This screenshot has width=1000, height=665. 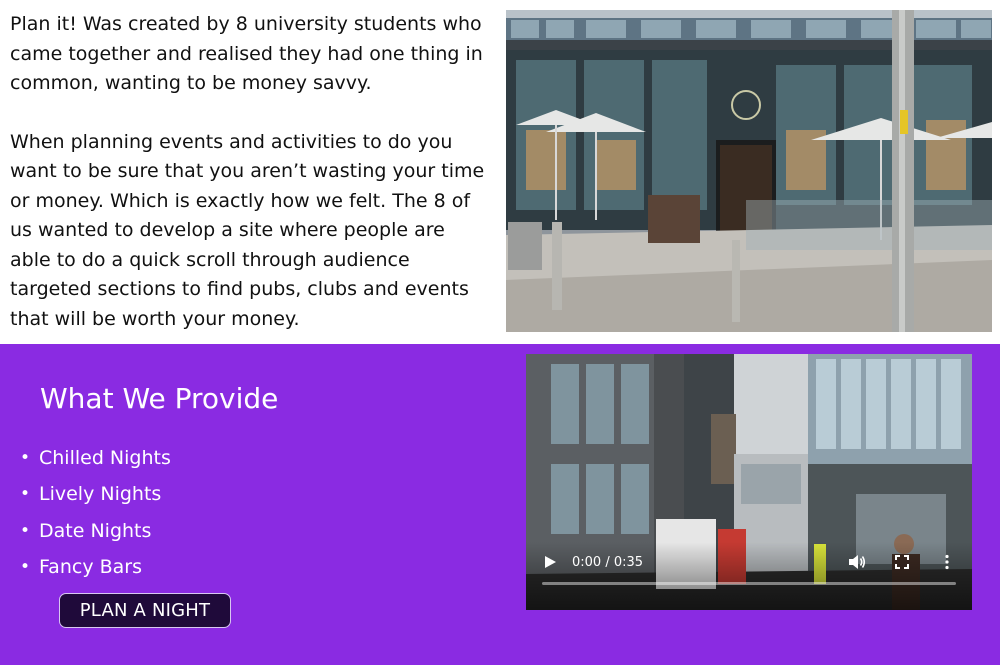 What do you see at coordinates (749, 576) in the screenshot?
I see `video-controls: 0:00 / 0:35` at bounding box center [749, 576].